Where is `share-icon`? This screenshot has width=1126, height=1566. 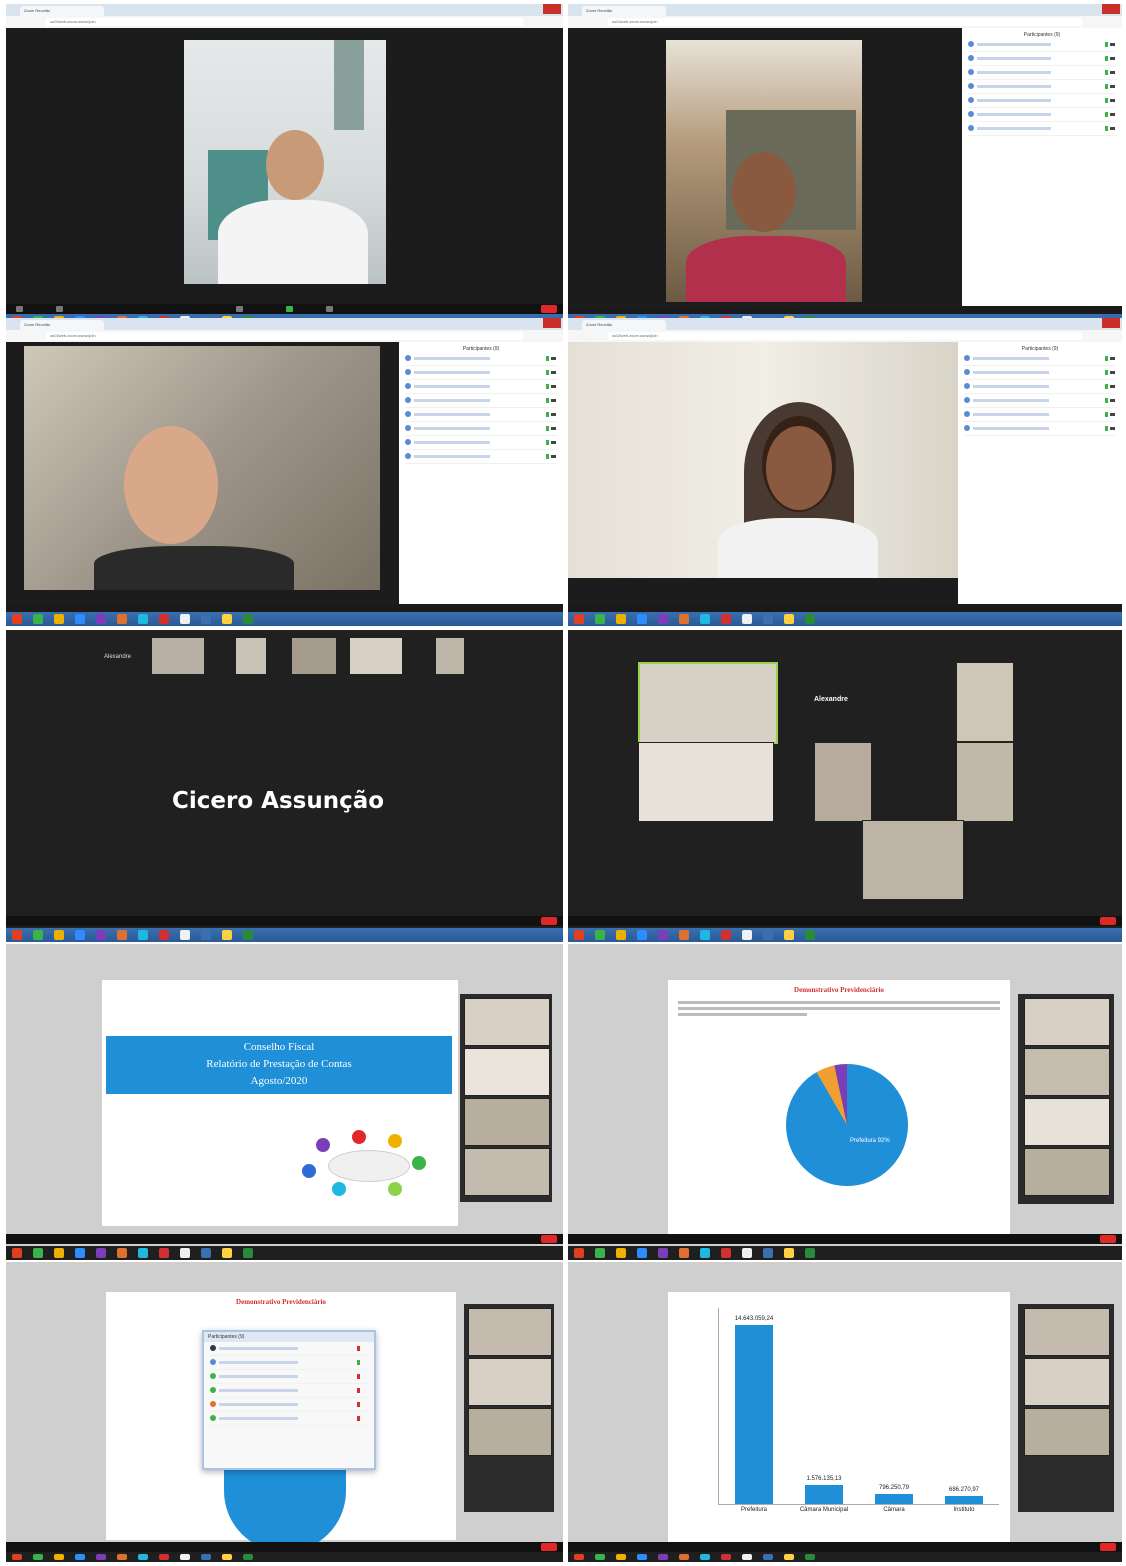 share-icon is located at coordinates (289, 309).